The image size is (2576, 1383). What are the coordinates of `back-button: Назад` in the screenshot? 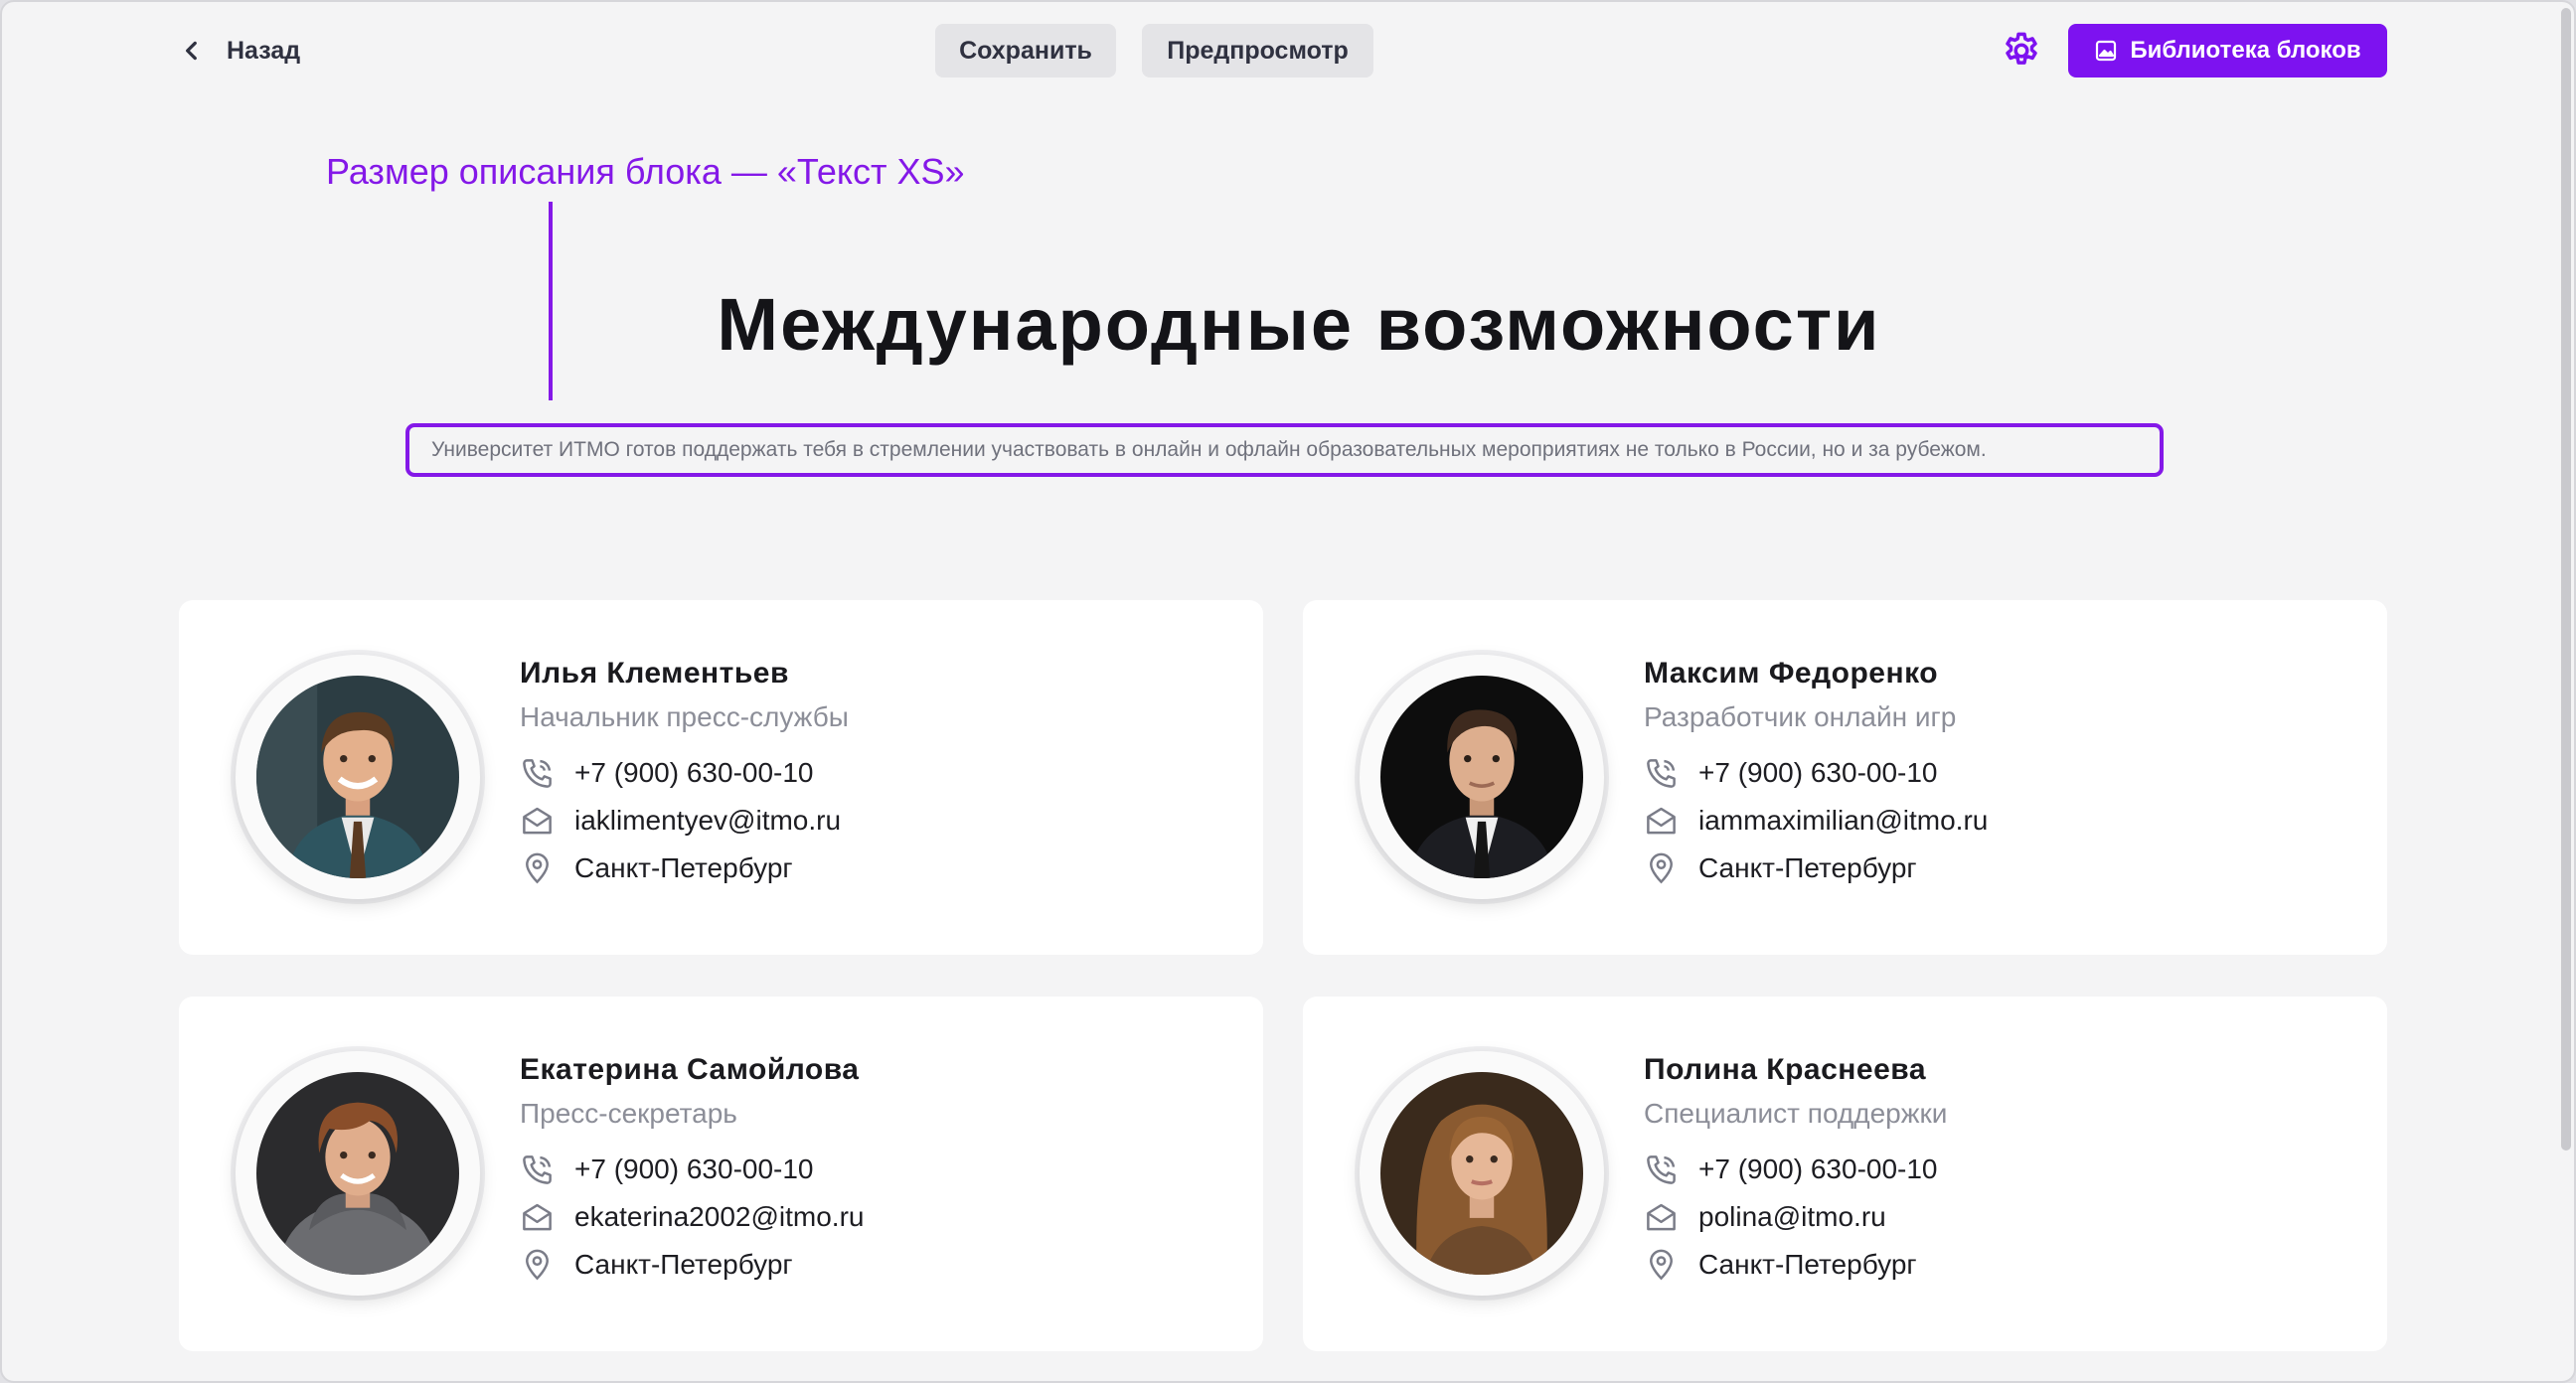 It's located at (239, 51).